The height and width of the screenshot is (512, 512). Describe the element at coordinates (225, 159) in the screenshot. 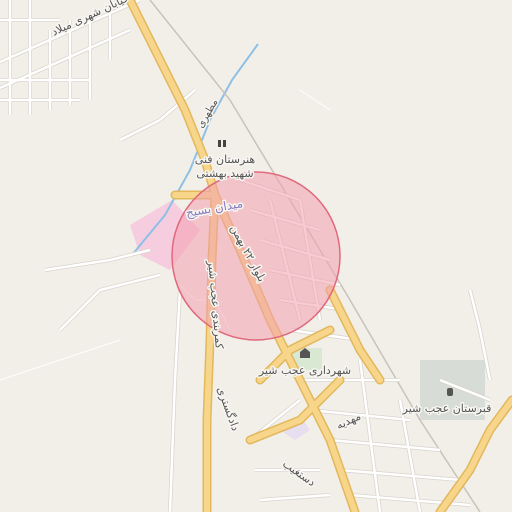

I see `school-label: هنرستان فنی` at that location.